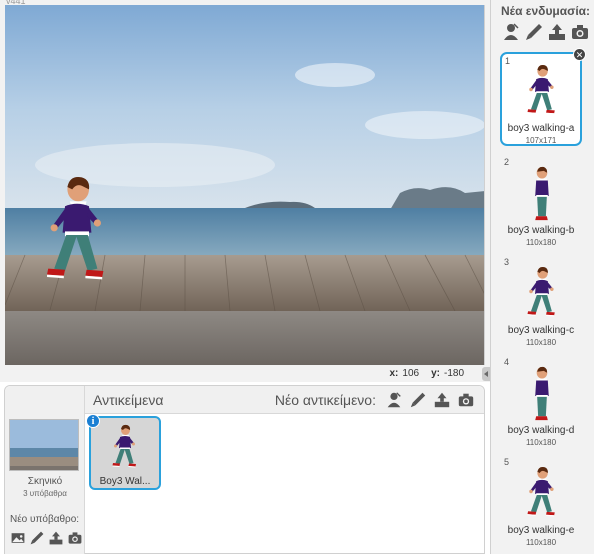  What do you see at coordinates (545, 32) in the screenshot?
I see `new-costume-tools` at bounding box center [545, 32].